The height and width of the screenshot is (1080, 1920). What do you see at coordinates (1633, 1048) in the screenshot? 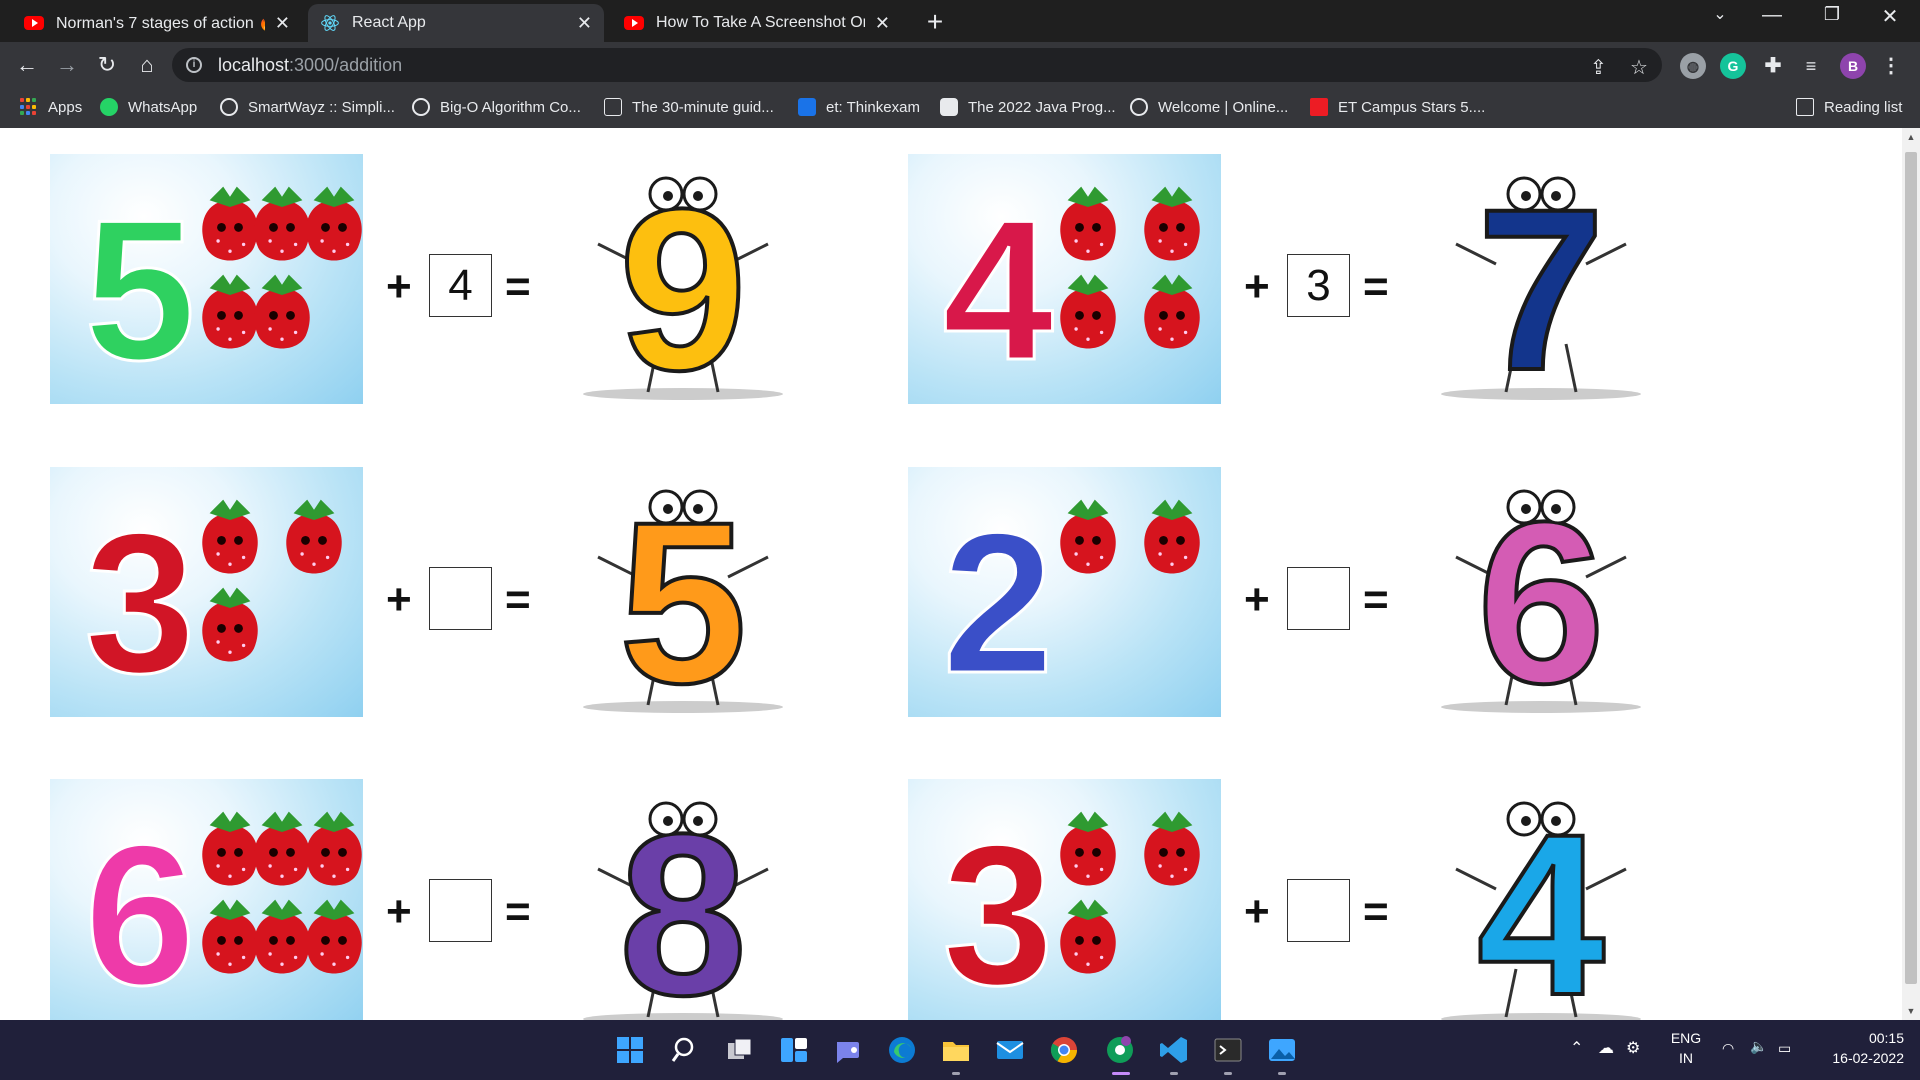
I see `app-tray-icon: ⚙` at bounding box center [1633, 1048].